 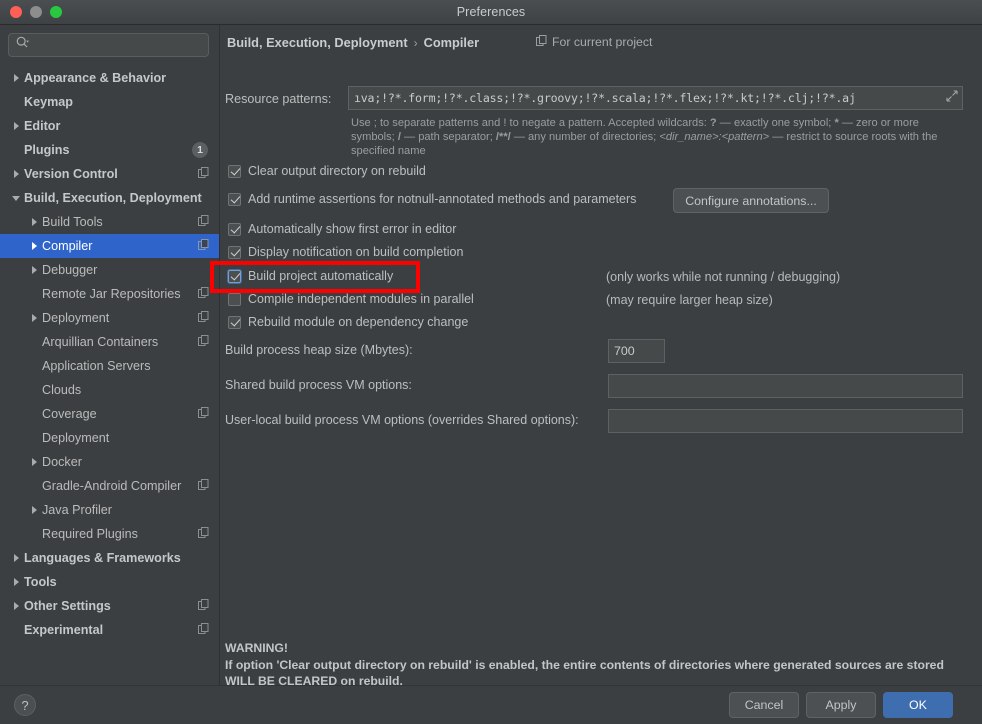 What do you see at coordinates (109, 198) in the screenshot?
I see `sidebar-item-build-execution-deployment: Build, Execution, Deployment` at bounding box center [109, 198].